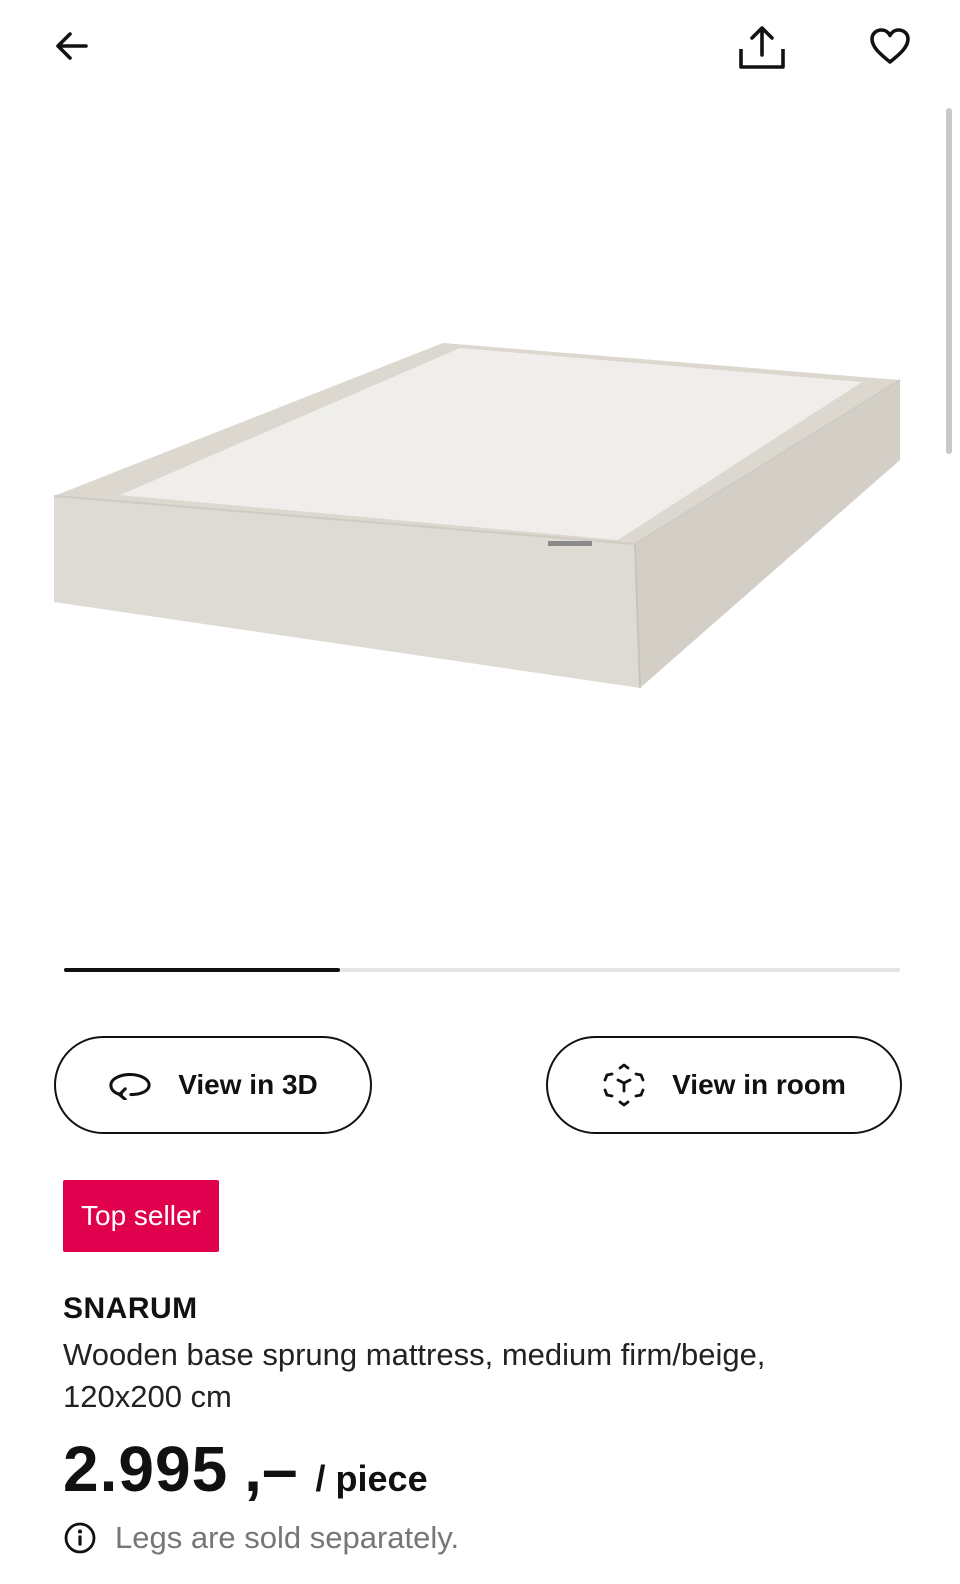 Image resolution: width=960 pixels, height=1584 pixels. I want to click on legs-note-text: Legs are sold separately., so click(287, 1537).